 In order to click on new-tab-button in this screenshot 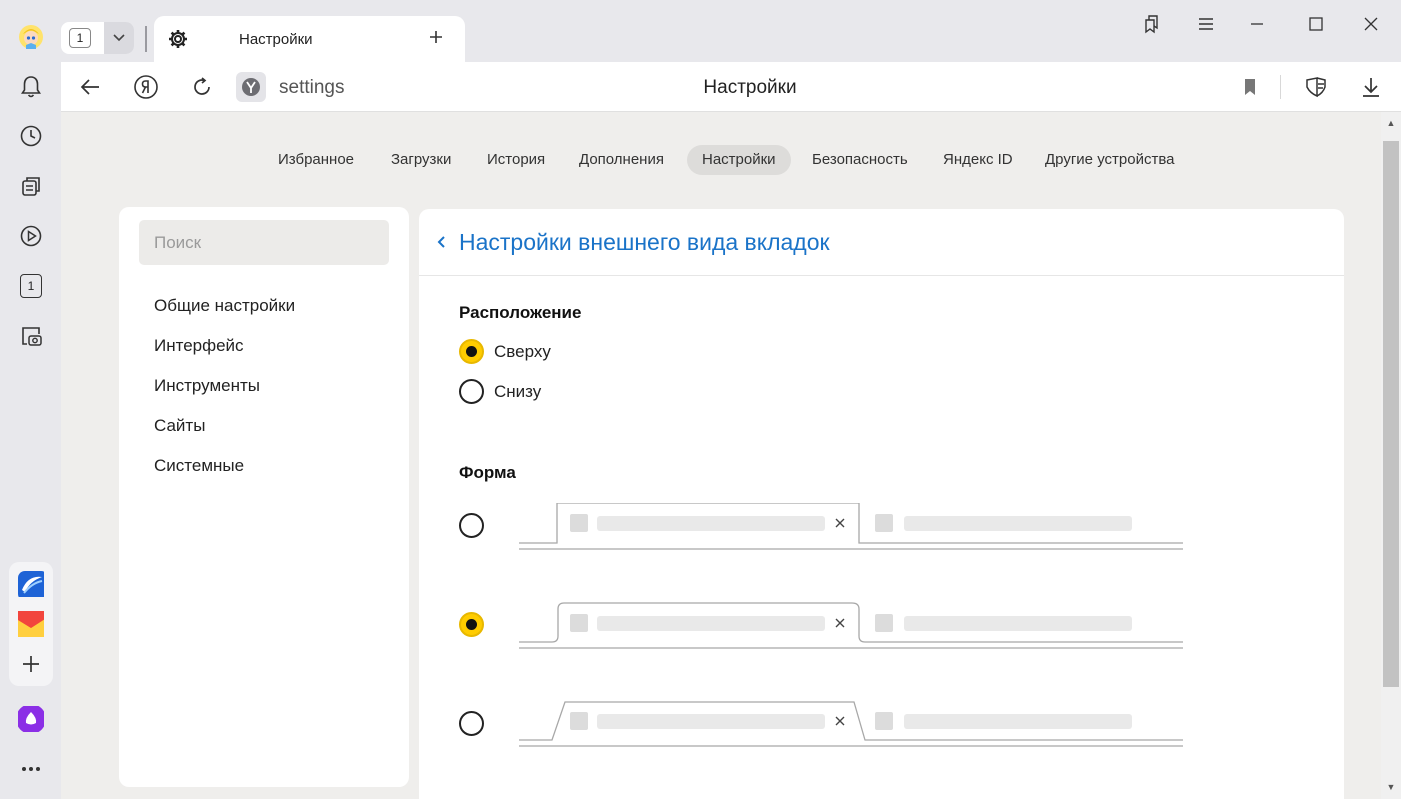, I will do `click(436, 37)`.